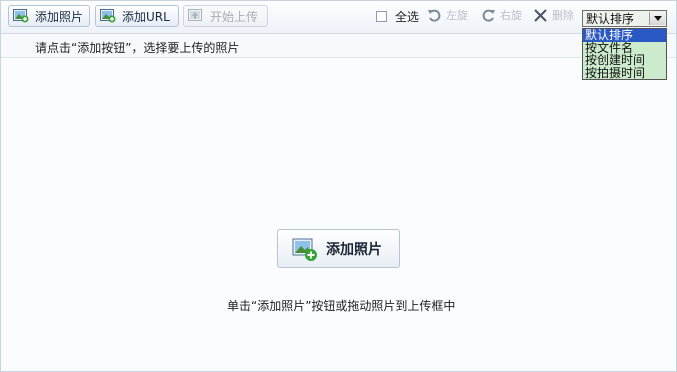 This screenshot has width=677, height=372. What do you see at coordinates (338, 46) in the screenshot?
I see `hint-bar: 请点击“添加按钮”，选择要上传的照片` at bounding box center [338, 46].